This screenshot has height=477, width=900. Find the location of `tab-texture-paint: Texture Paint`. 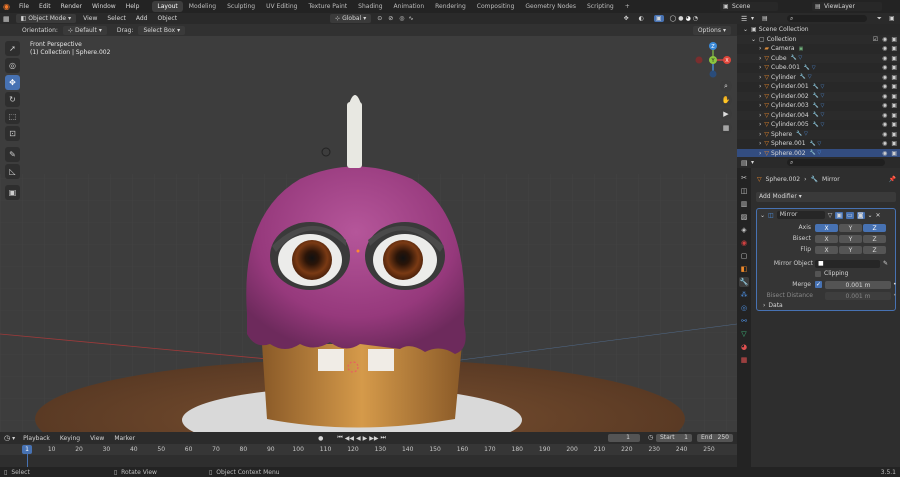

tab-texture-paint: Texture Paint is located at coordinates (327, 6).